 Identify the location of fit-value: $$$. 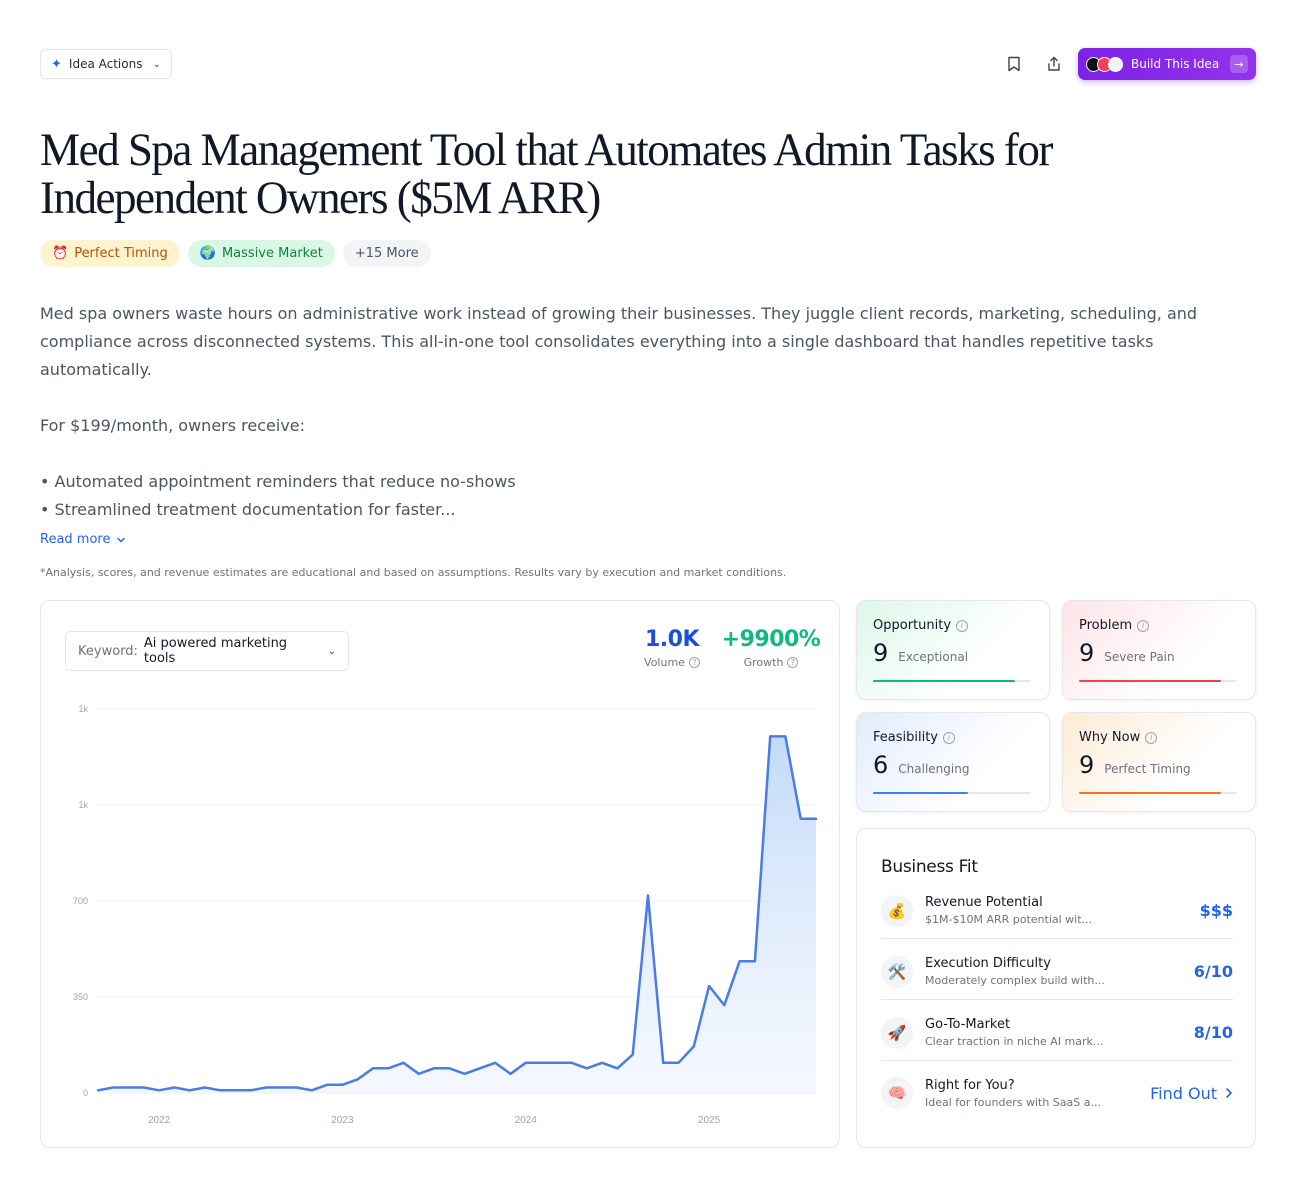
(1216, 910).